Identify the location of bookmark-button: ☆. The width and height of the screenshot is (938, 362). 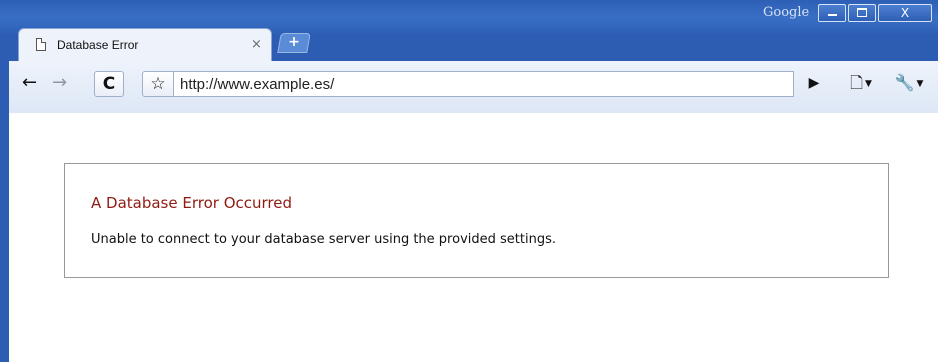
(158, 84).